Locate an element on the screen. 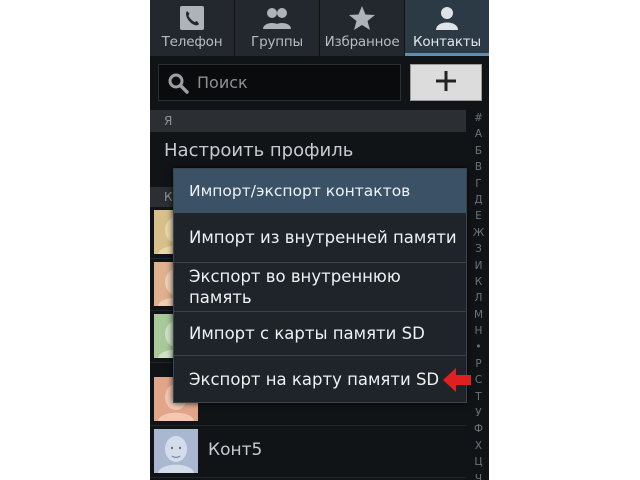 The image size is (640, 480). index-letter: Ц is located at coordinates (478, 462).